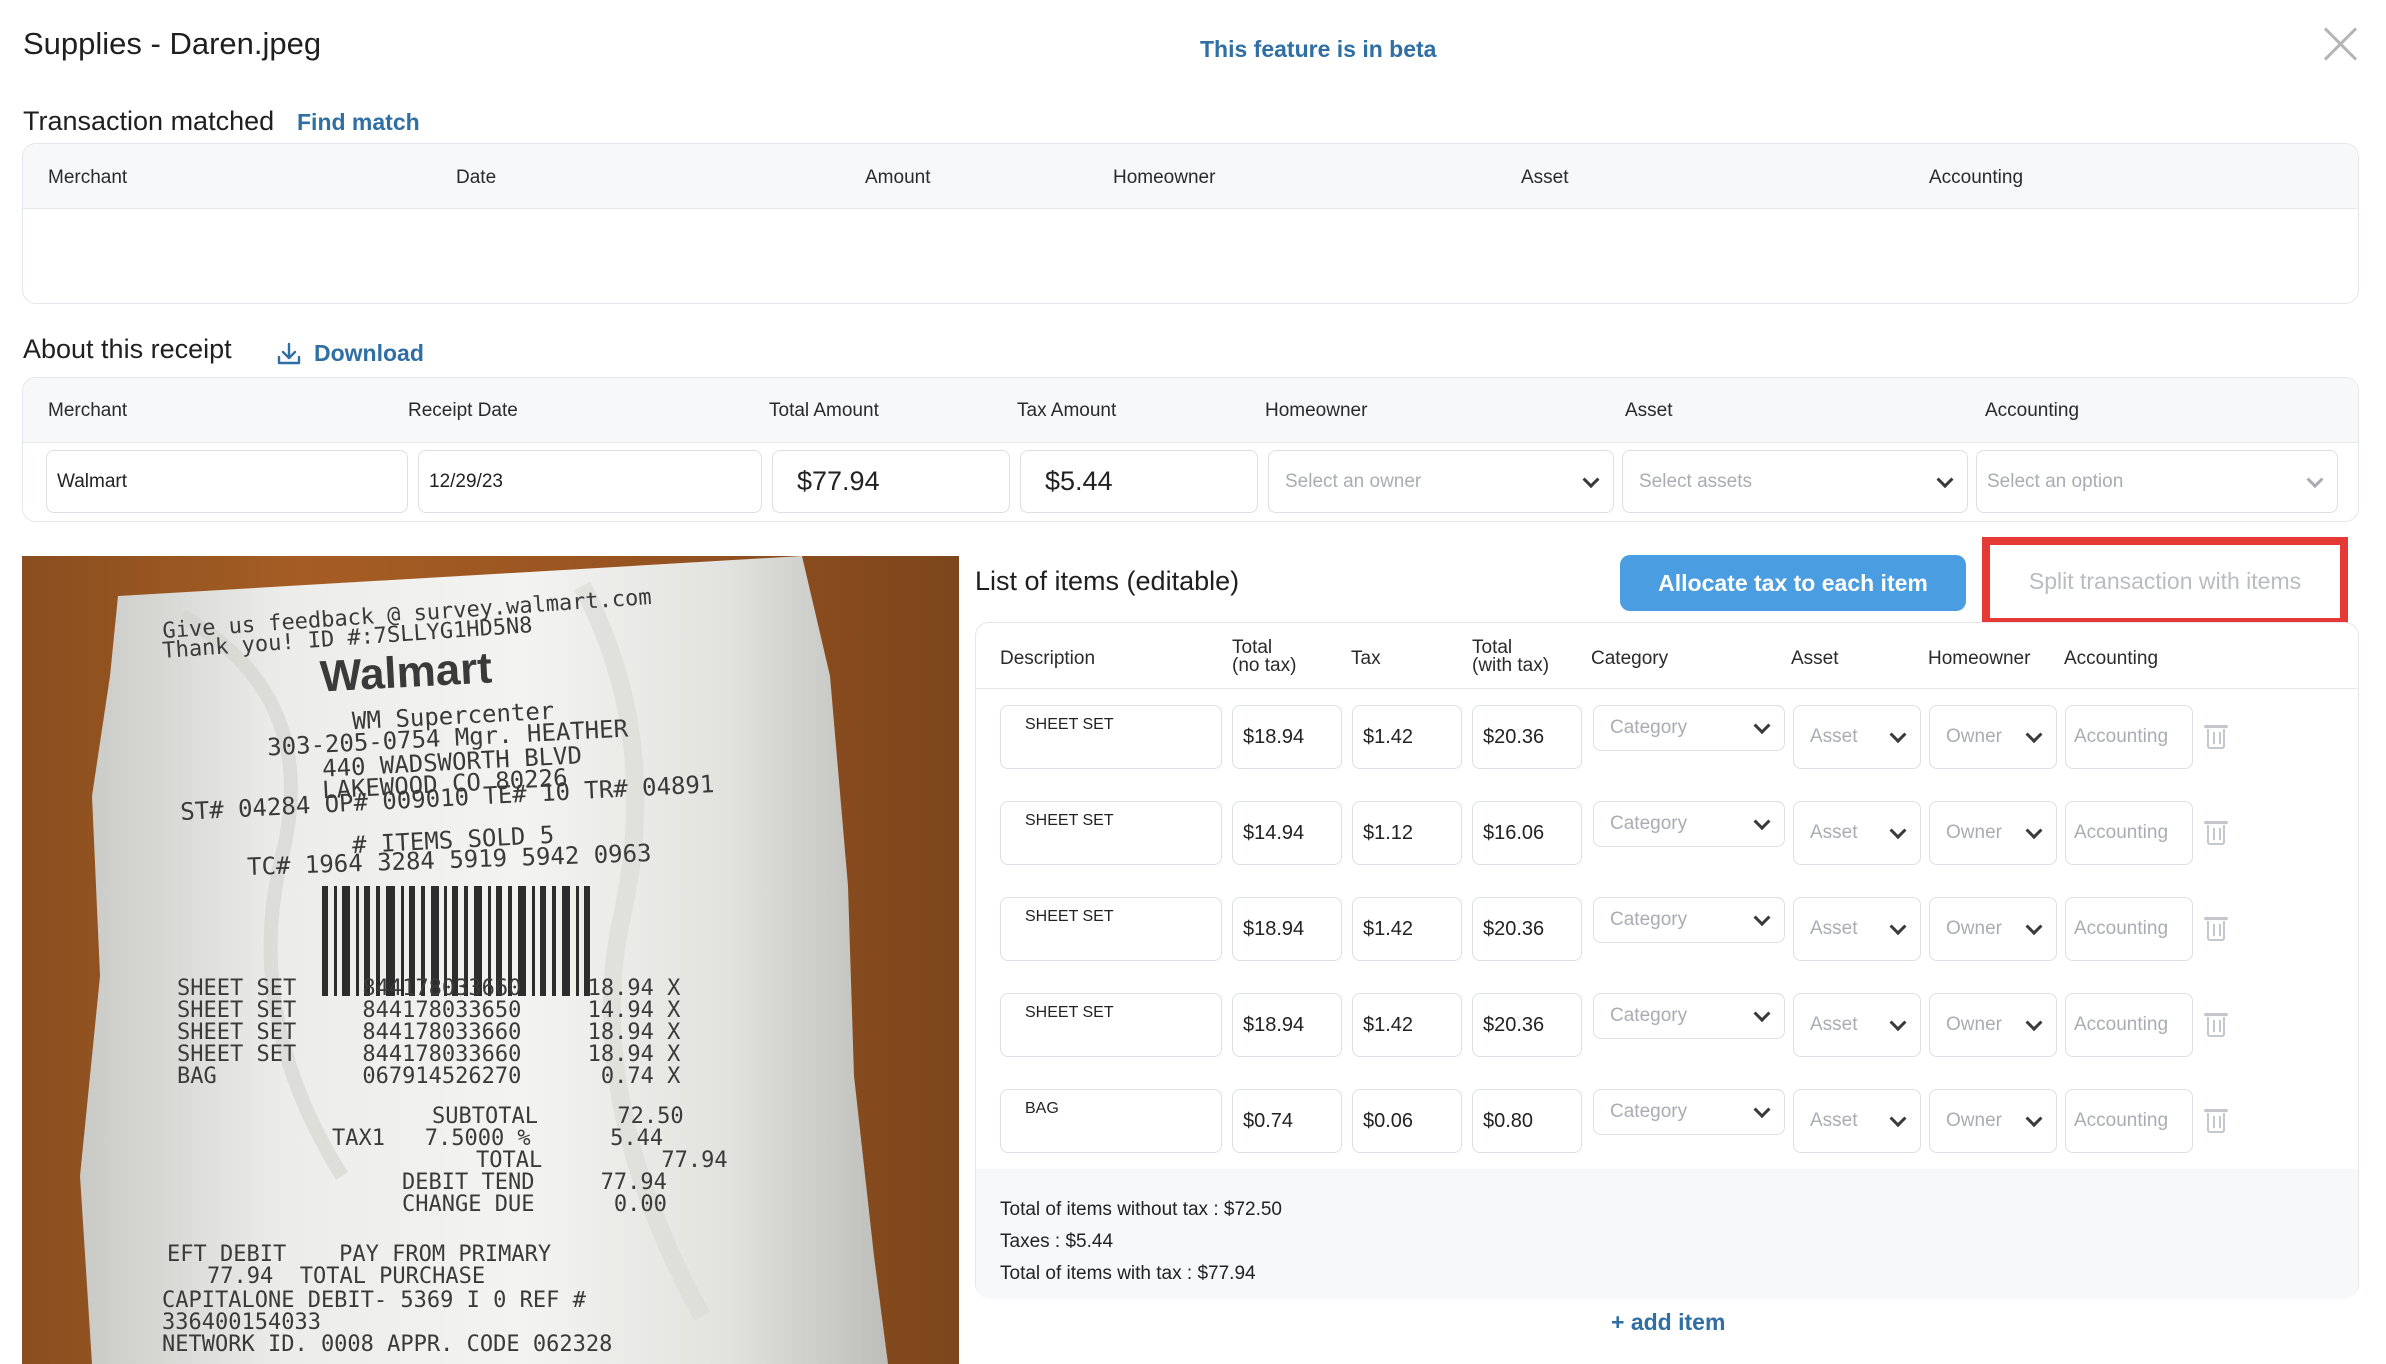 This screenshot has width=2386, height=1364. Describe the element at coordinates (2157, 481) in the screenshot. I see `accounting-select: Select an option` at that location.